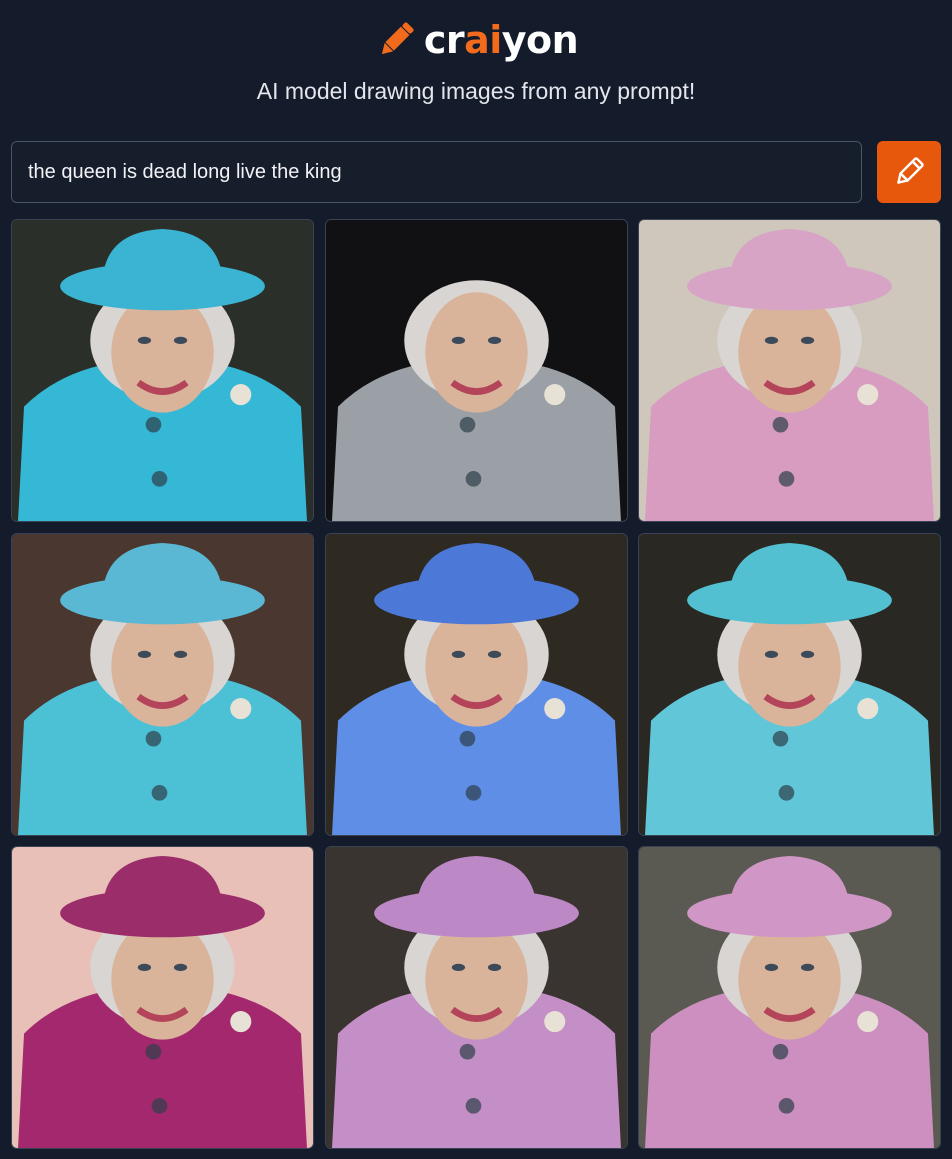 This screenshot has width=952, height=1159. I want to click on brand-name-highlight: ai, so click(483, 40).